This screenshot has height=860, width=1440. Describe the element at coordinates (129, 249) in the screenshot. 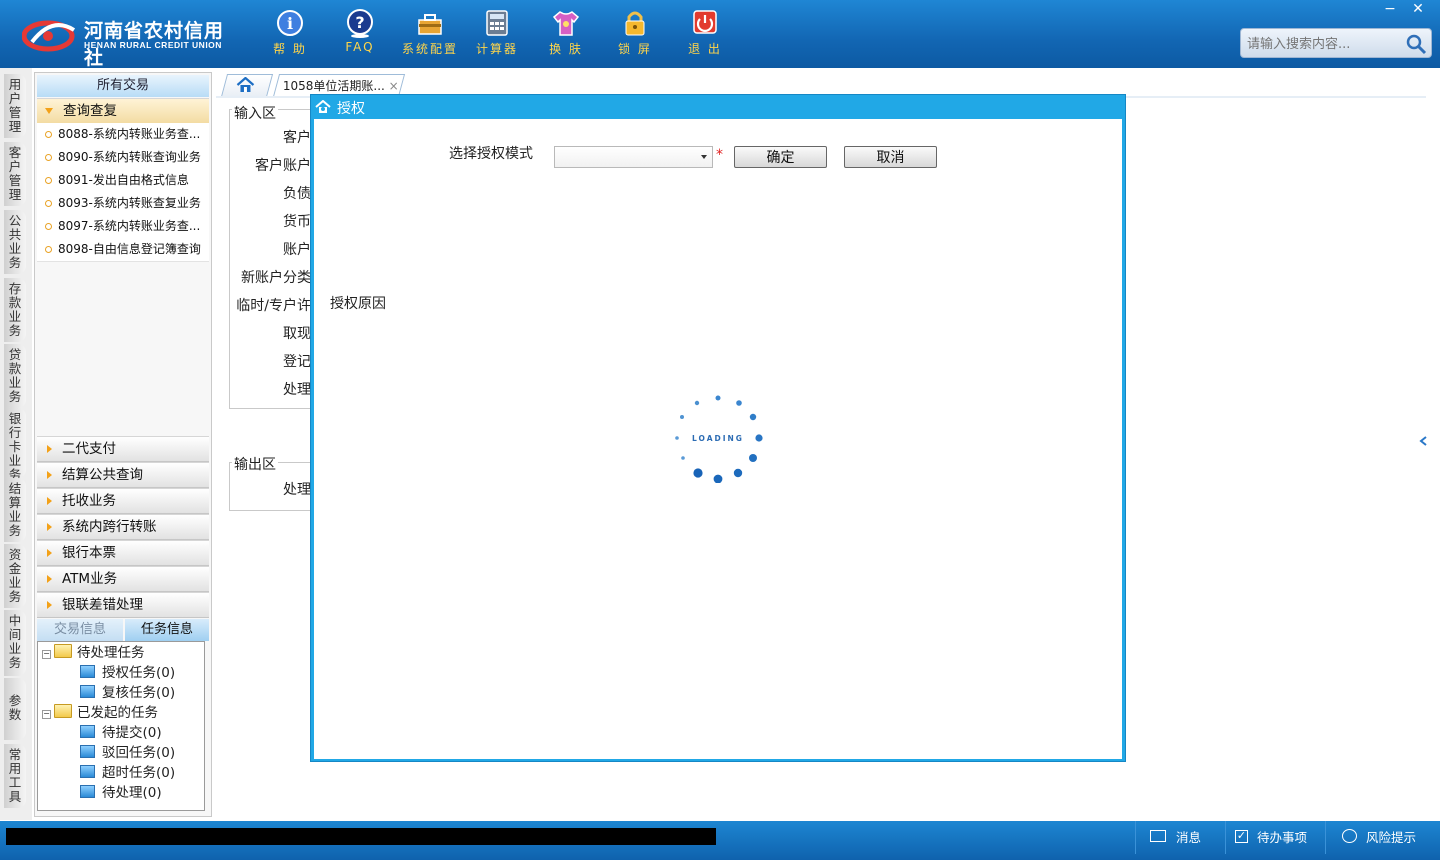

I see `list-item-label: 8098-自由信息登记簿查询` at that location.